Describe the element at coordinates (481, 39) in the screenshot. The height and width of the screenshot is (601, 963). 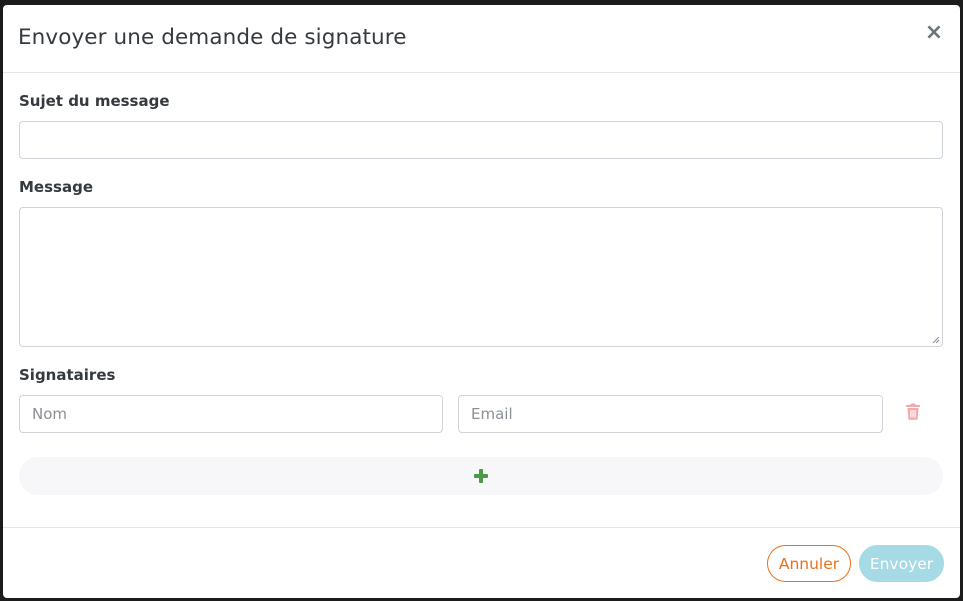
I see `modal-header: Envoyer une demande de signature ×` at that location.